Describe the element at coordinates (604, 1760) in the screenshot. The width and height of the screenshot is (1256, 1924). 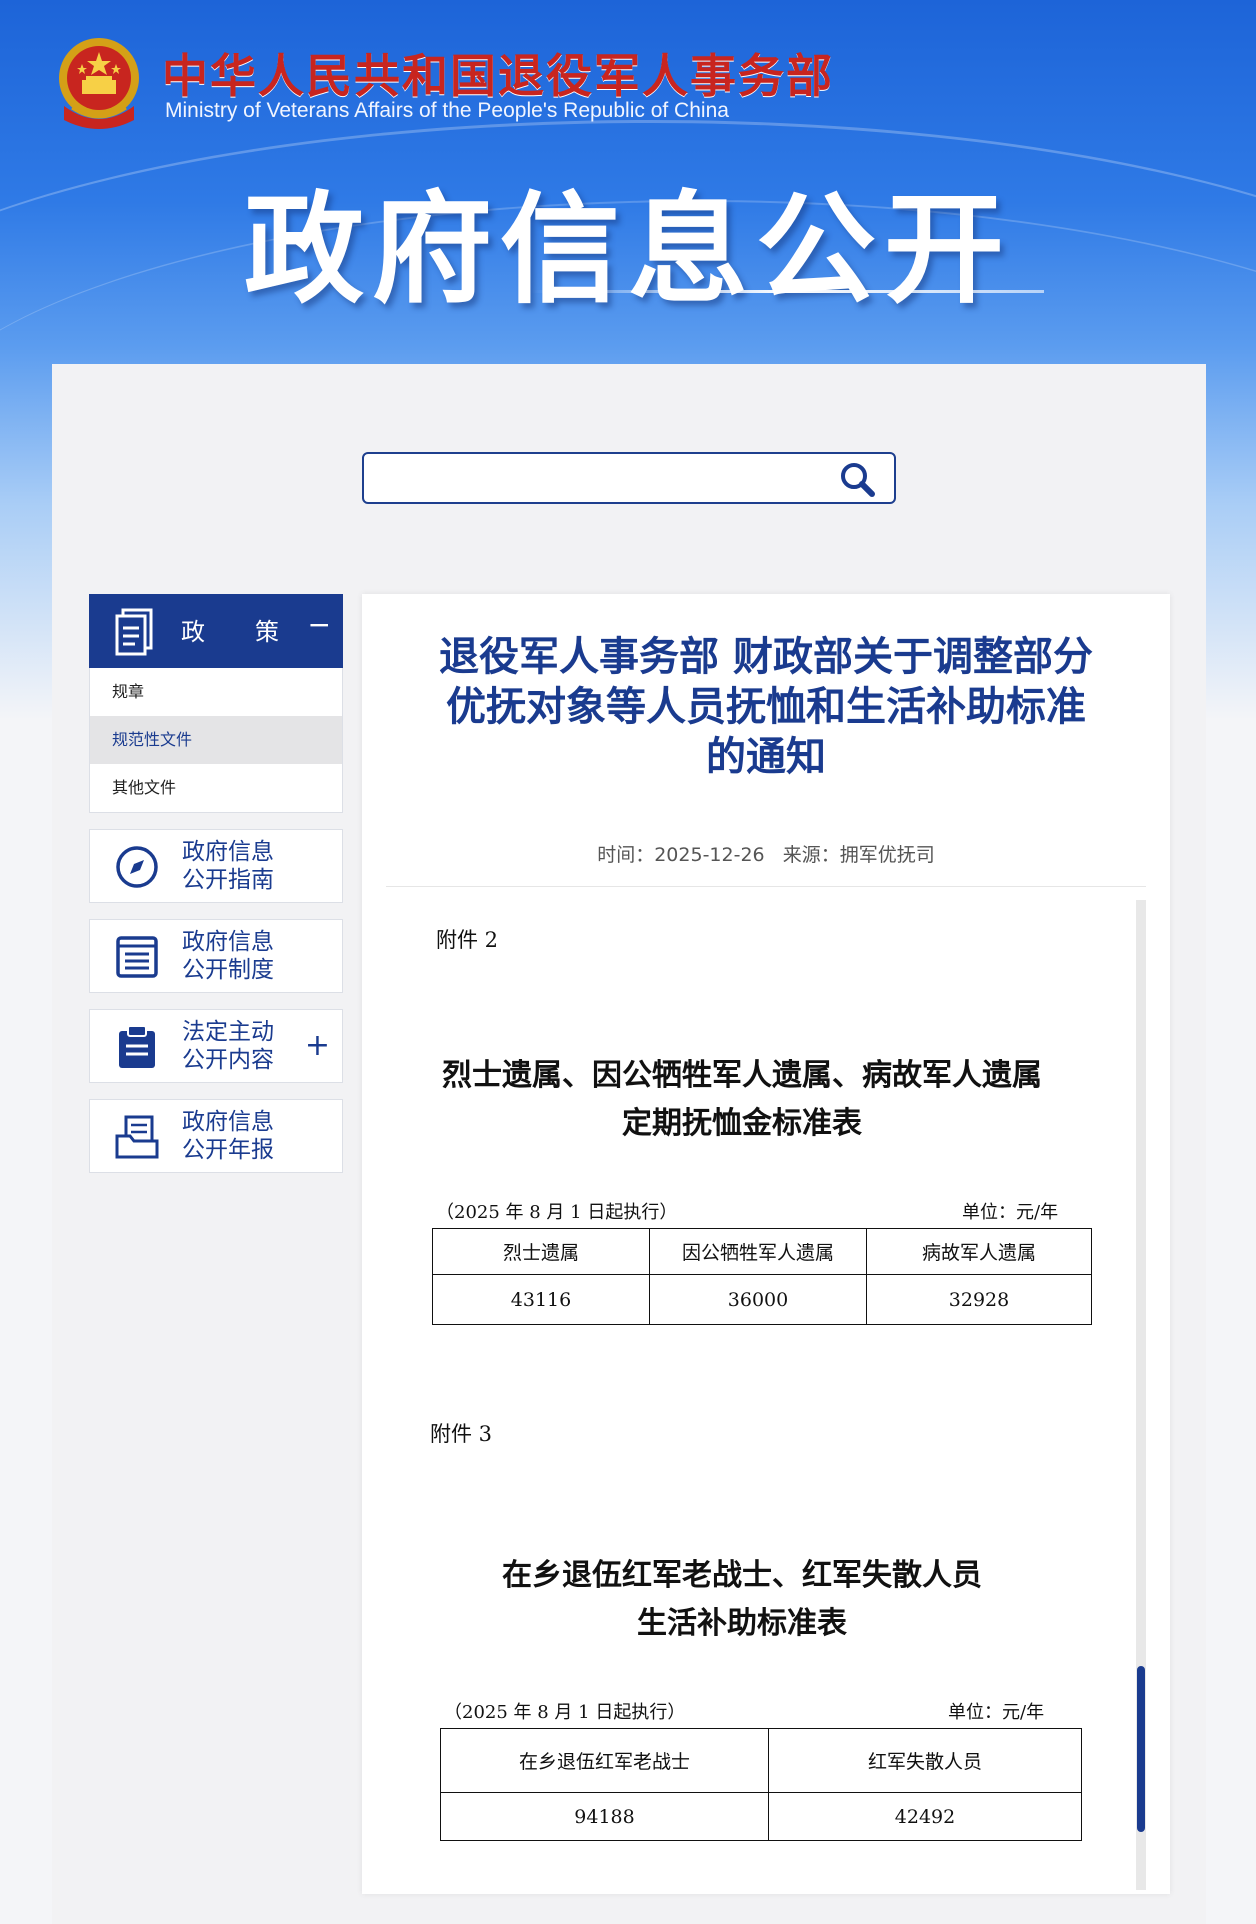
I see `table-header: 在乡退伍红军老战士` at that location.